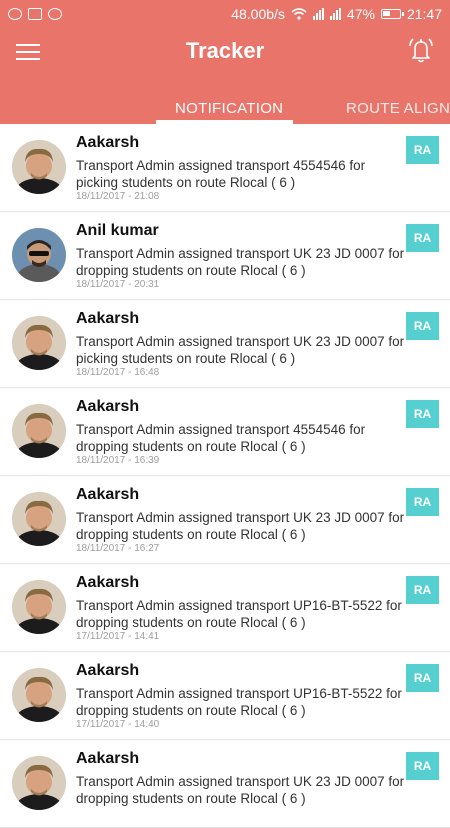 The height and width of the screenshot is (828, 450). I want to click on timestamp: 18/11/2017 - 16:48, so click(118, 372).